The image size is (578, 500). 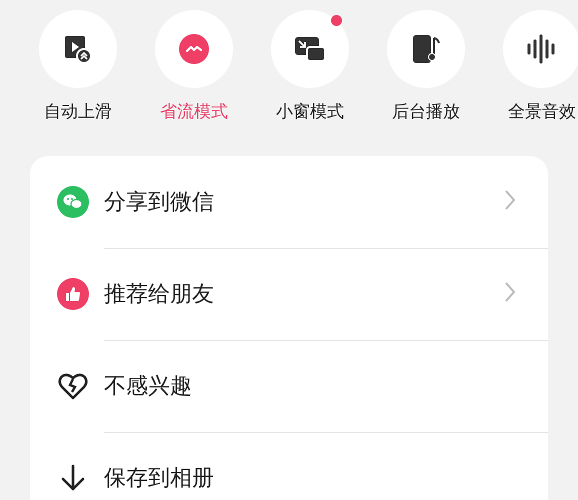 I want to click on download-arrow-icon, so click(x=73, y=478).